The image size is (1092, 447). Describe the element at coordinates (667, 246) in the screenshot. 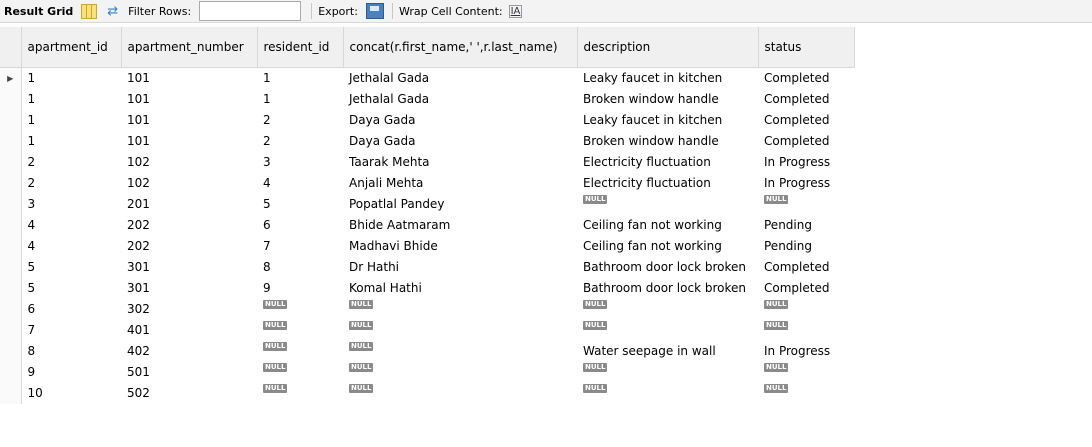

I see `description-cell: Ceiling fan not working` at that location.